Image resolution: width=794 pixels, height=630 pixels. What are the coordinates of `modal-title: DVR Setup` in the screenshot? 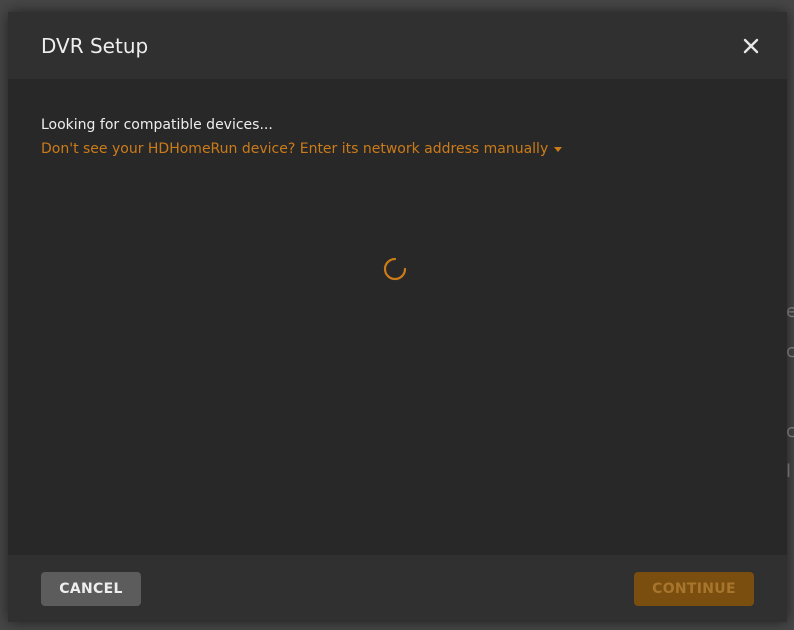 It's located at (95, 45).